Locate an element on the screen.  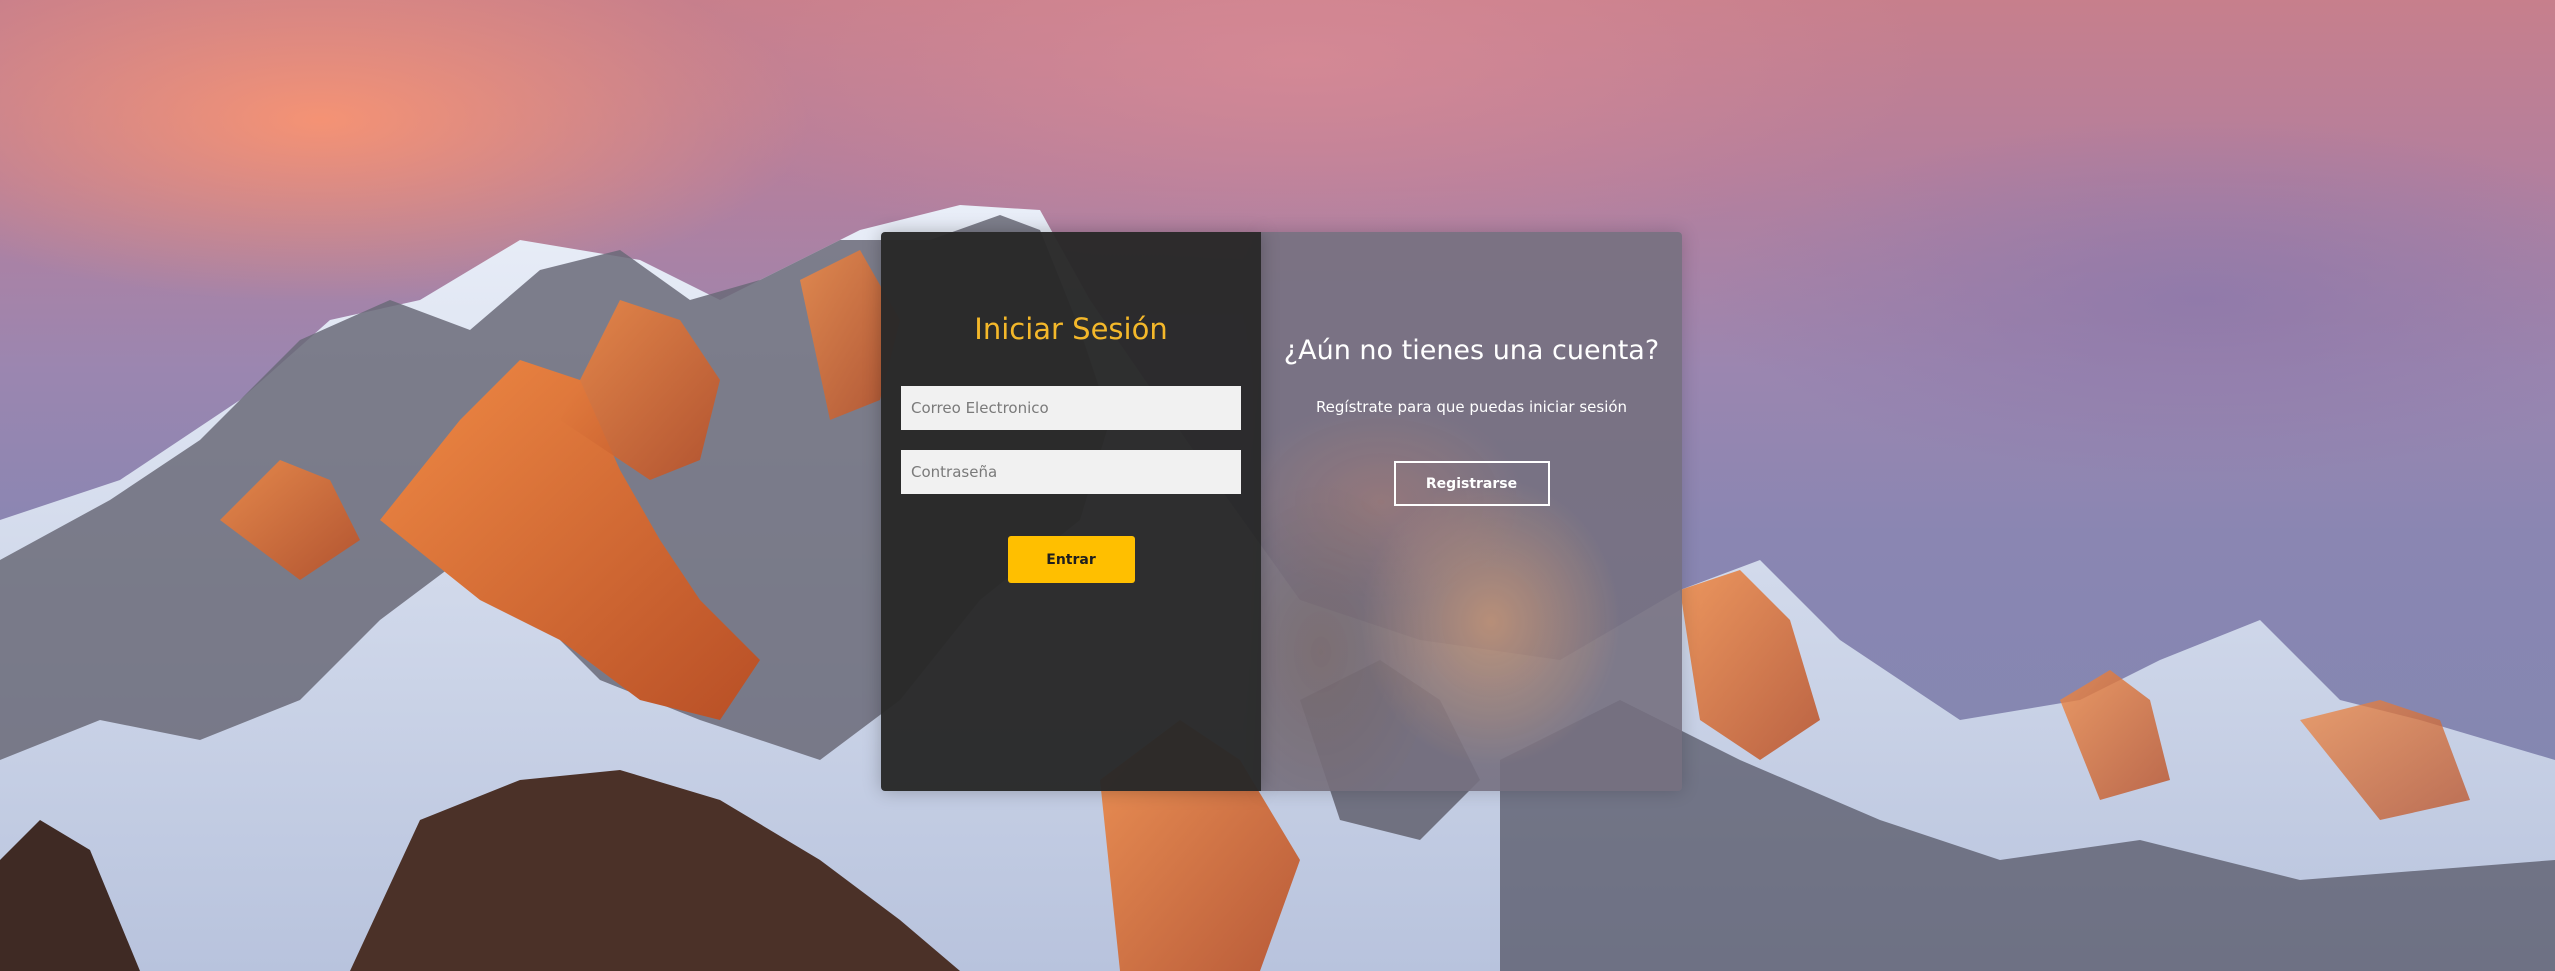
register-heading: ¿Aún no tienes una cuenta? is located at coordinates (1471, 350).